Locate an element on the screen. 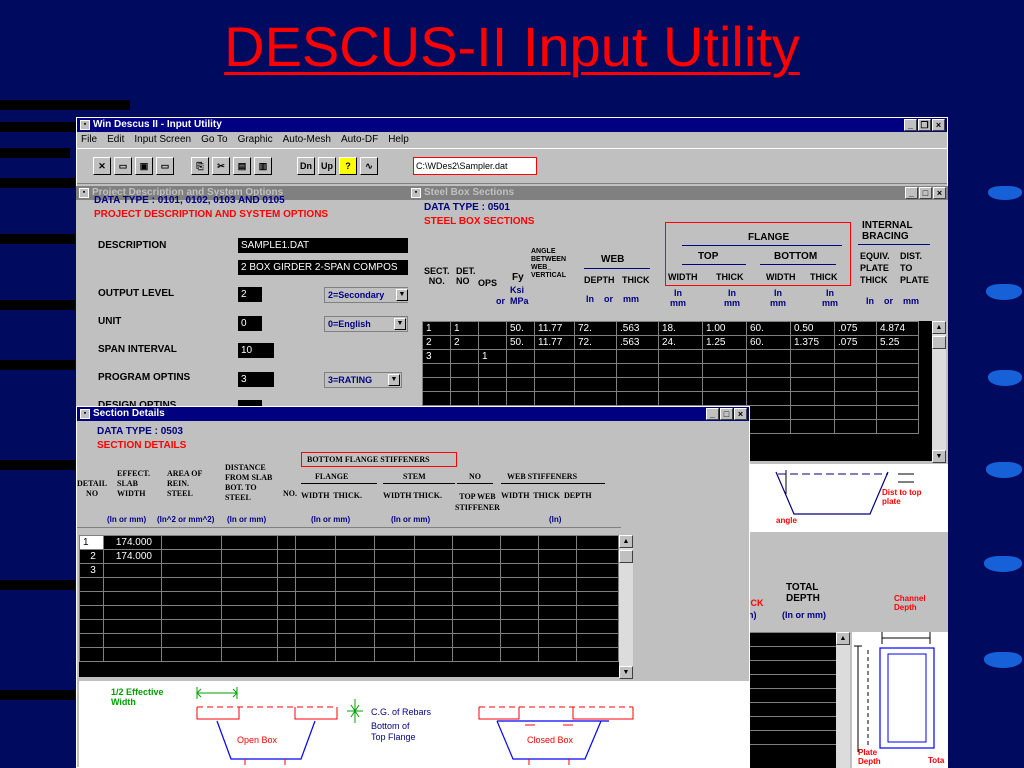  menu-edit: Edit is located at coordinates (115, 140).